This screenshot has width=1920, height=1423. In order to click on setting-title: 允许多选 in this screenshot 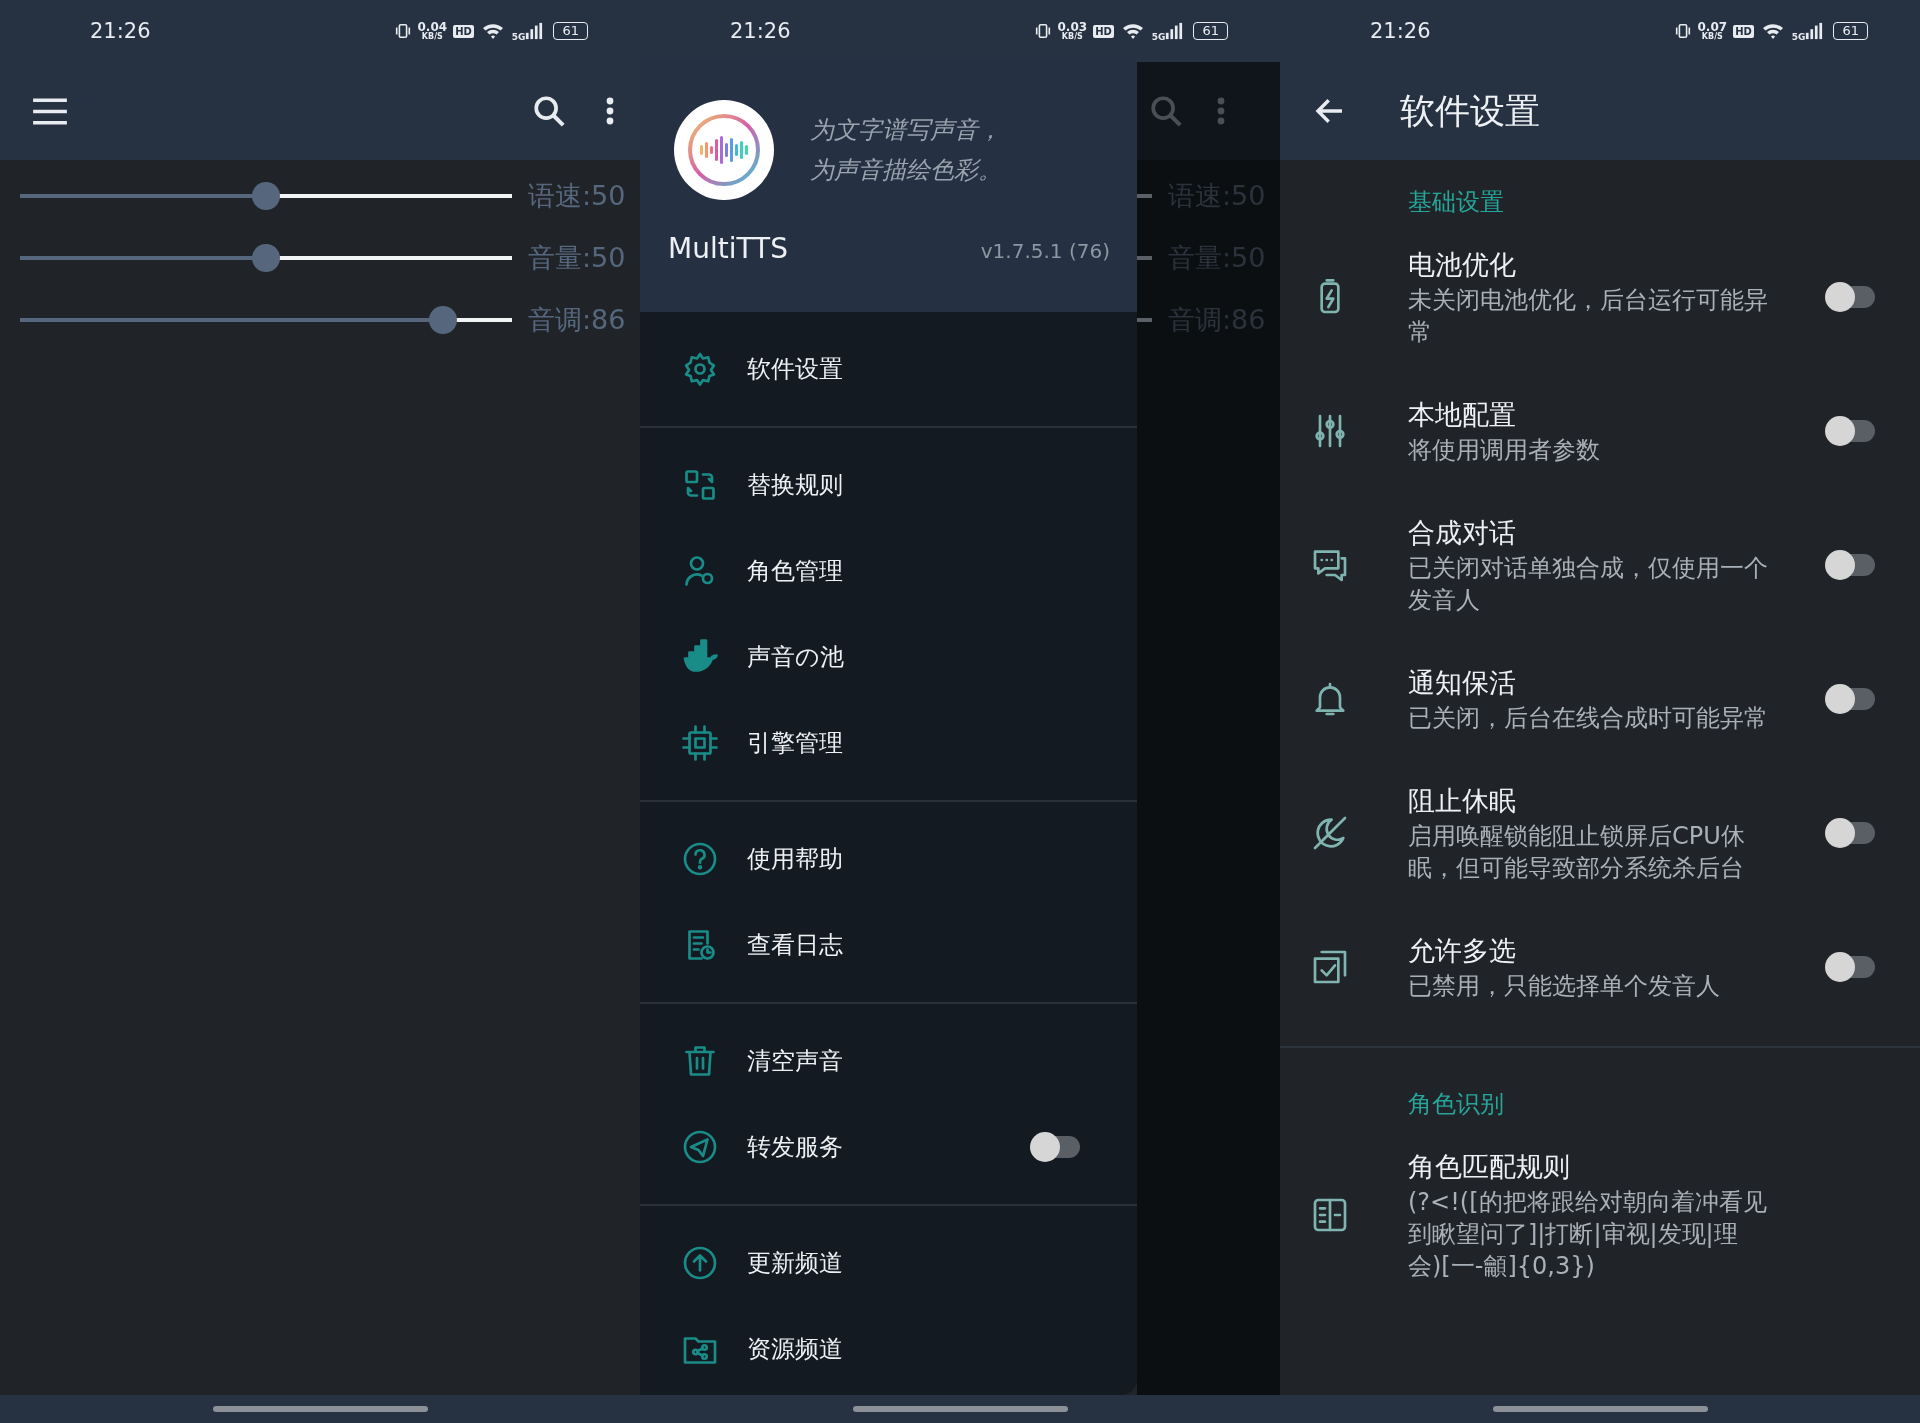, I will do `click(1462, 951)`.